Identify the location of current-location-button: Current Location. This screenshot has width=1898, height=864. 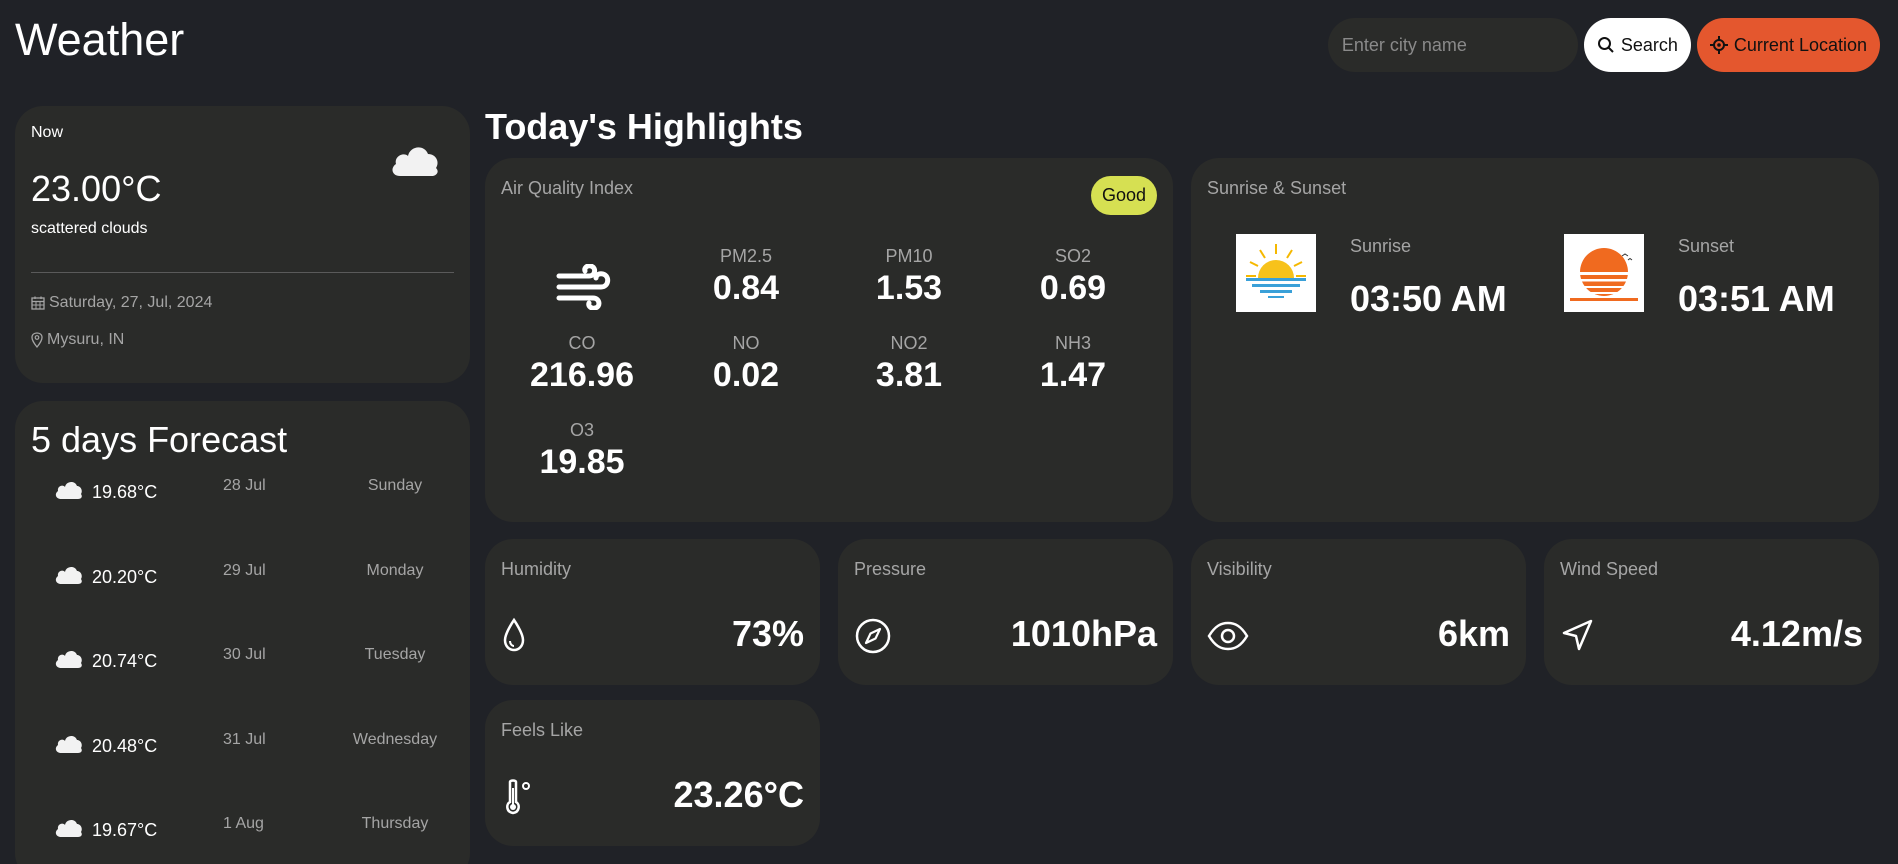
(1788, 45).